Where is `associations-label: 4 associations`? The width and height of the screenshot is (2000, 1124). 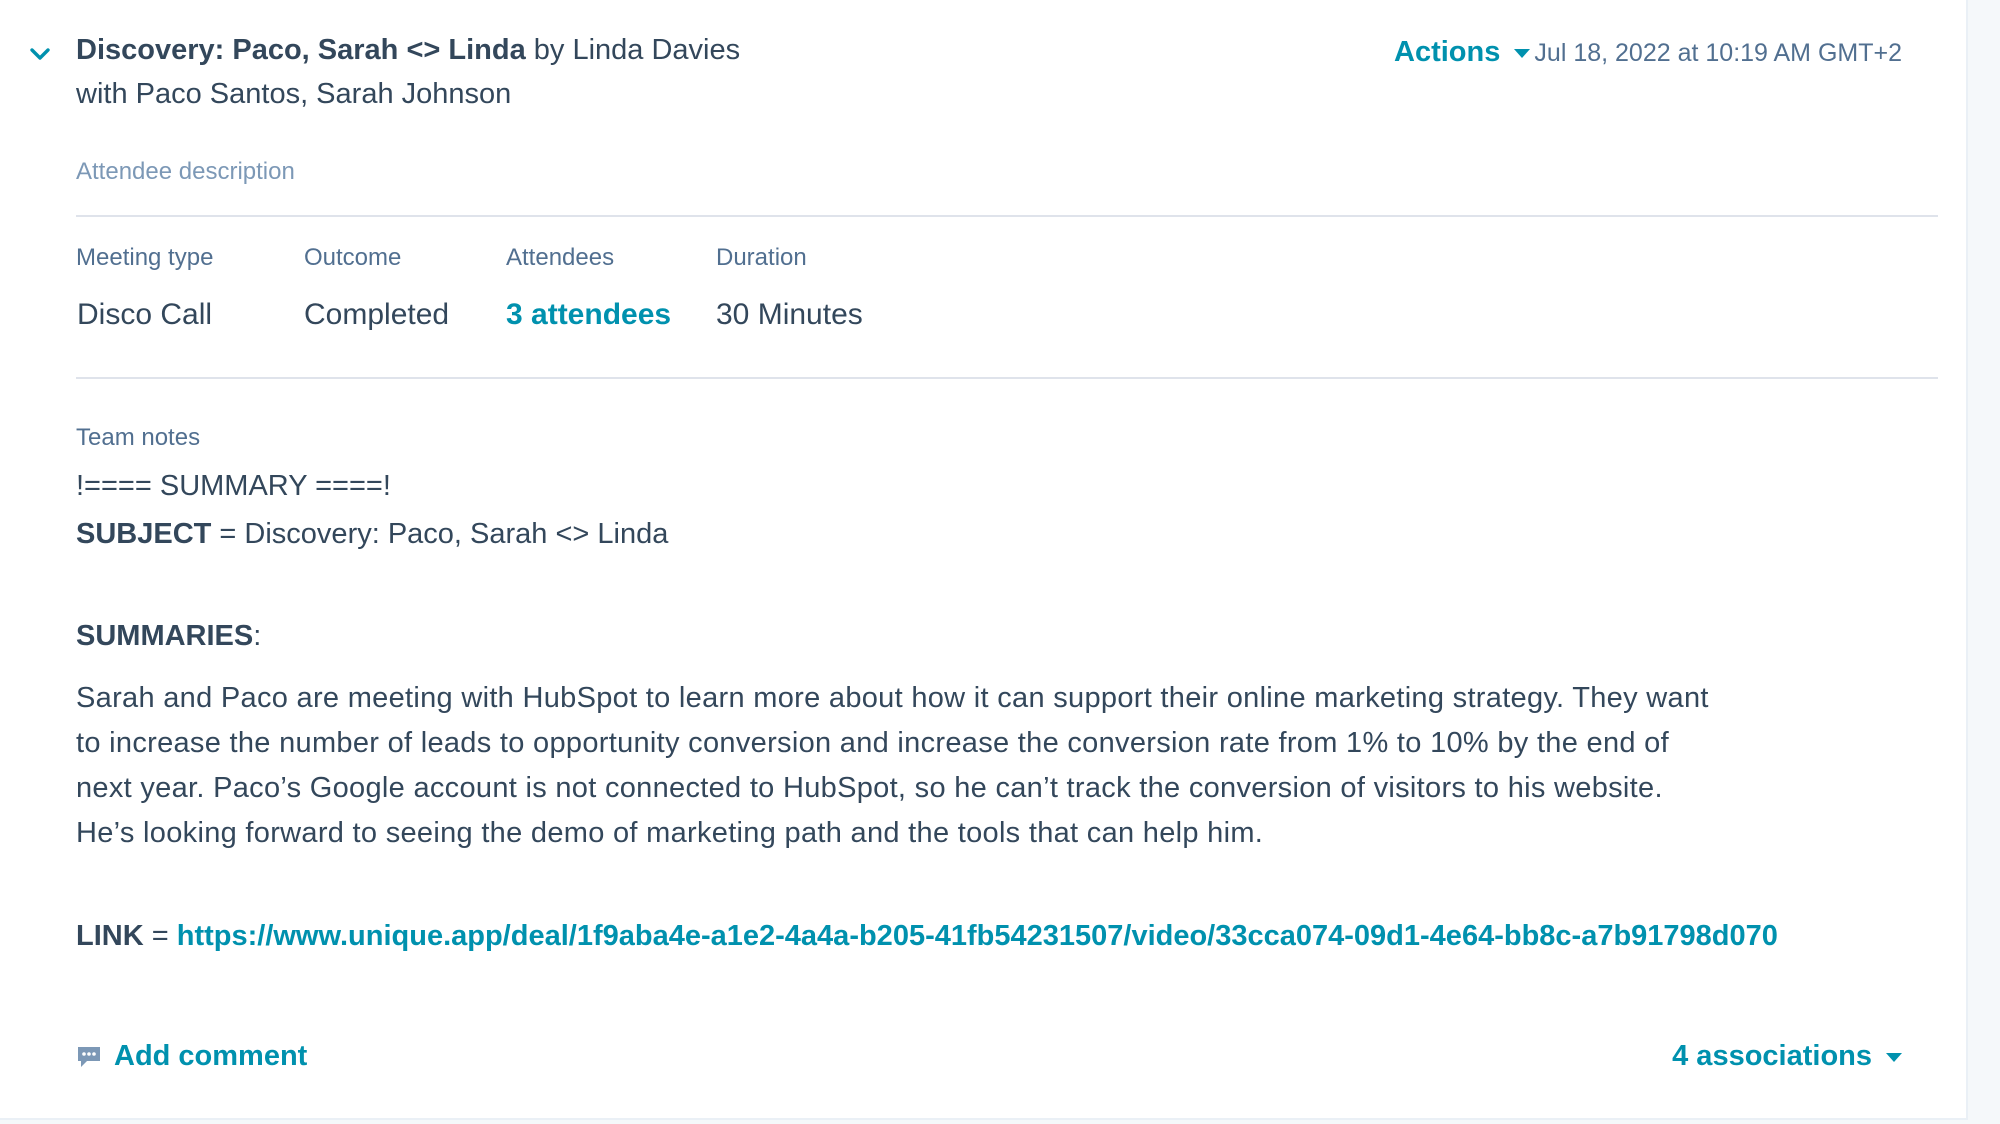
associations-label: 4 associations is located at coordinates (1772, 1056).